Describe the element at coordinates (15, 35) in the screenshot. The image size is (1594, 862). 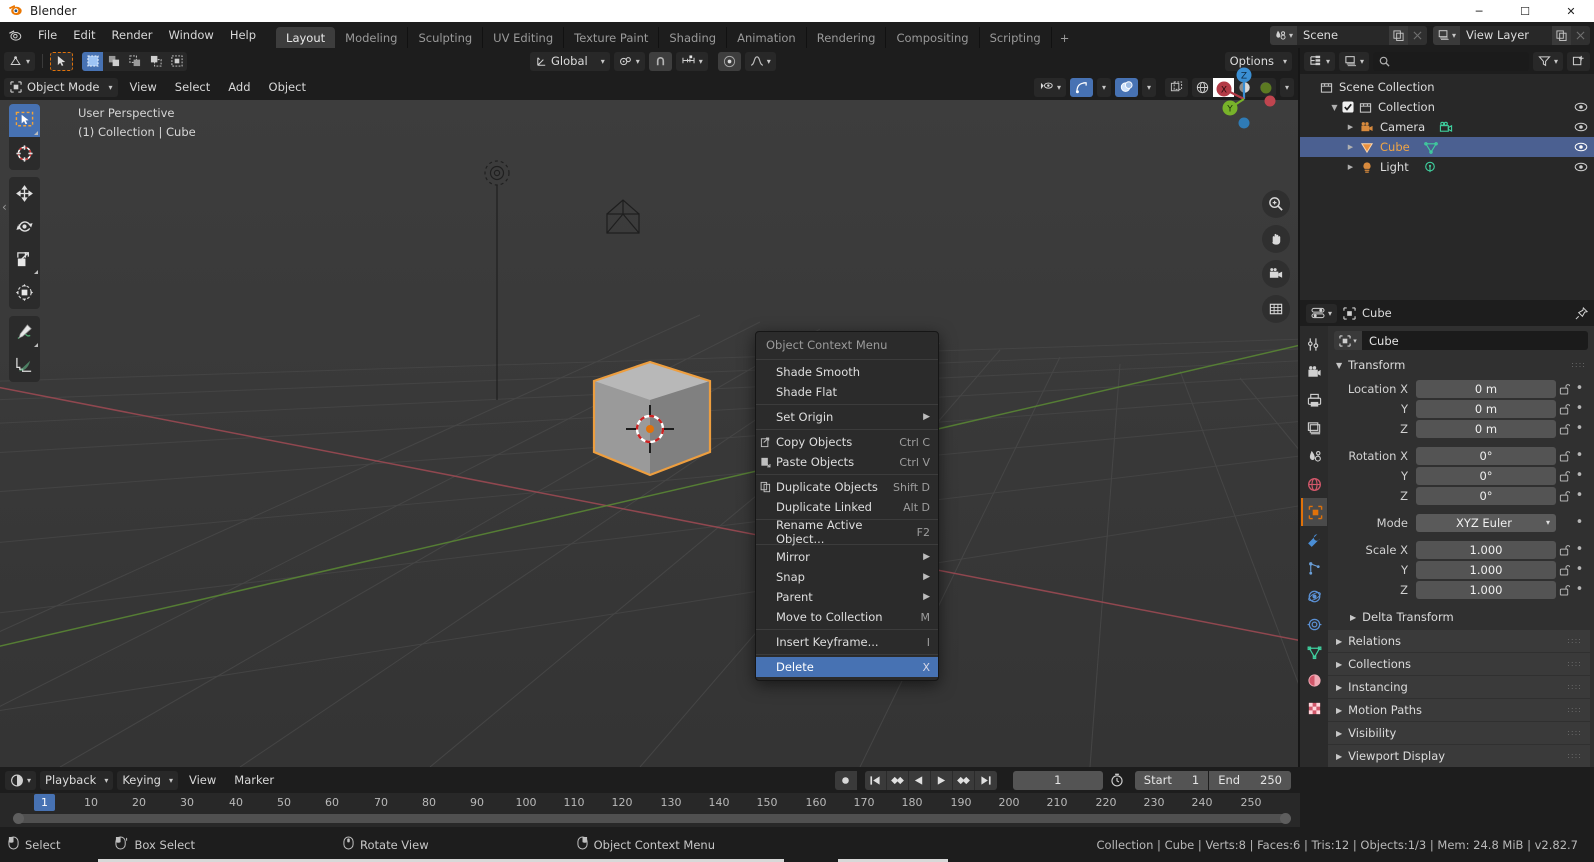
I see `blender-menu-icon` at that location.